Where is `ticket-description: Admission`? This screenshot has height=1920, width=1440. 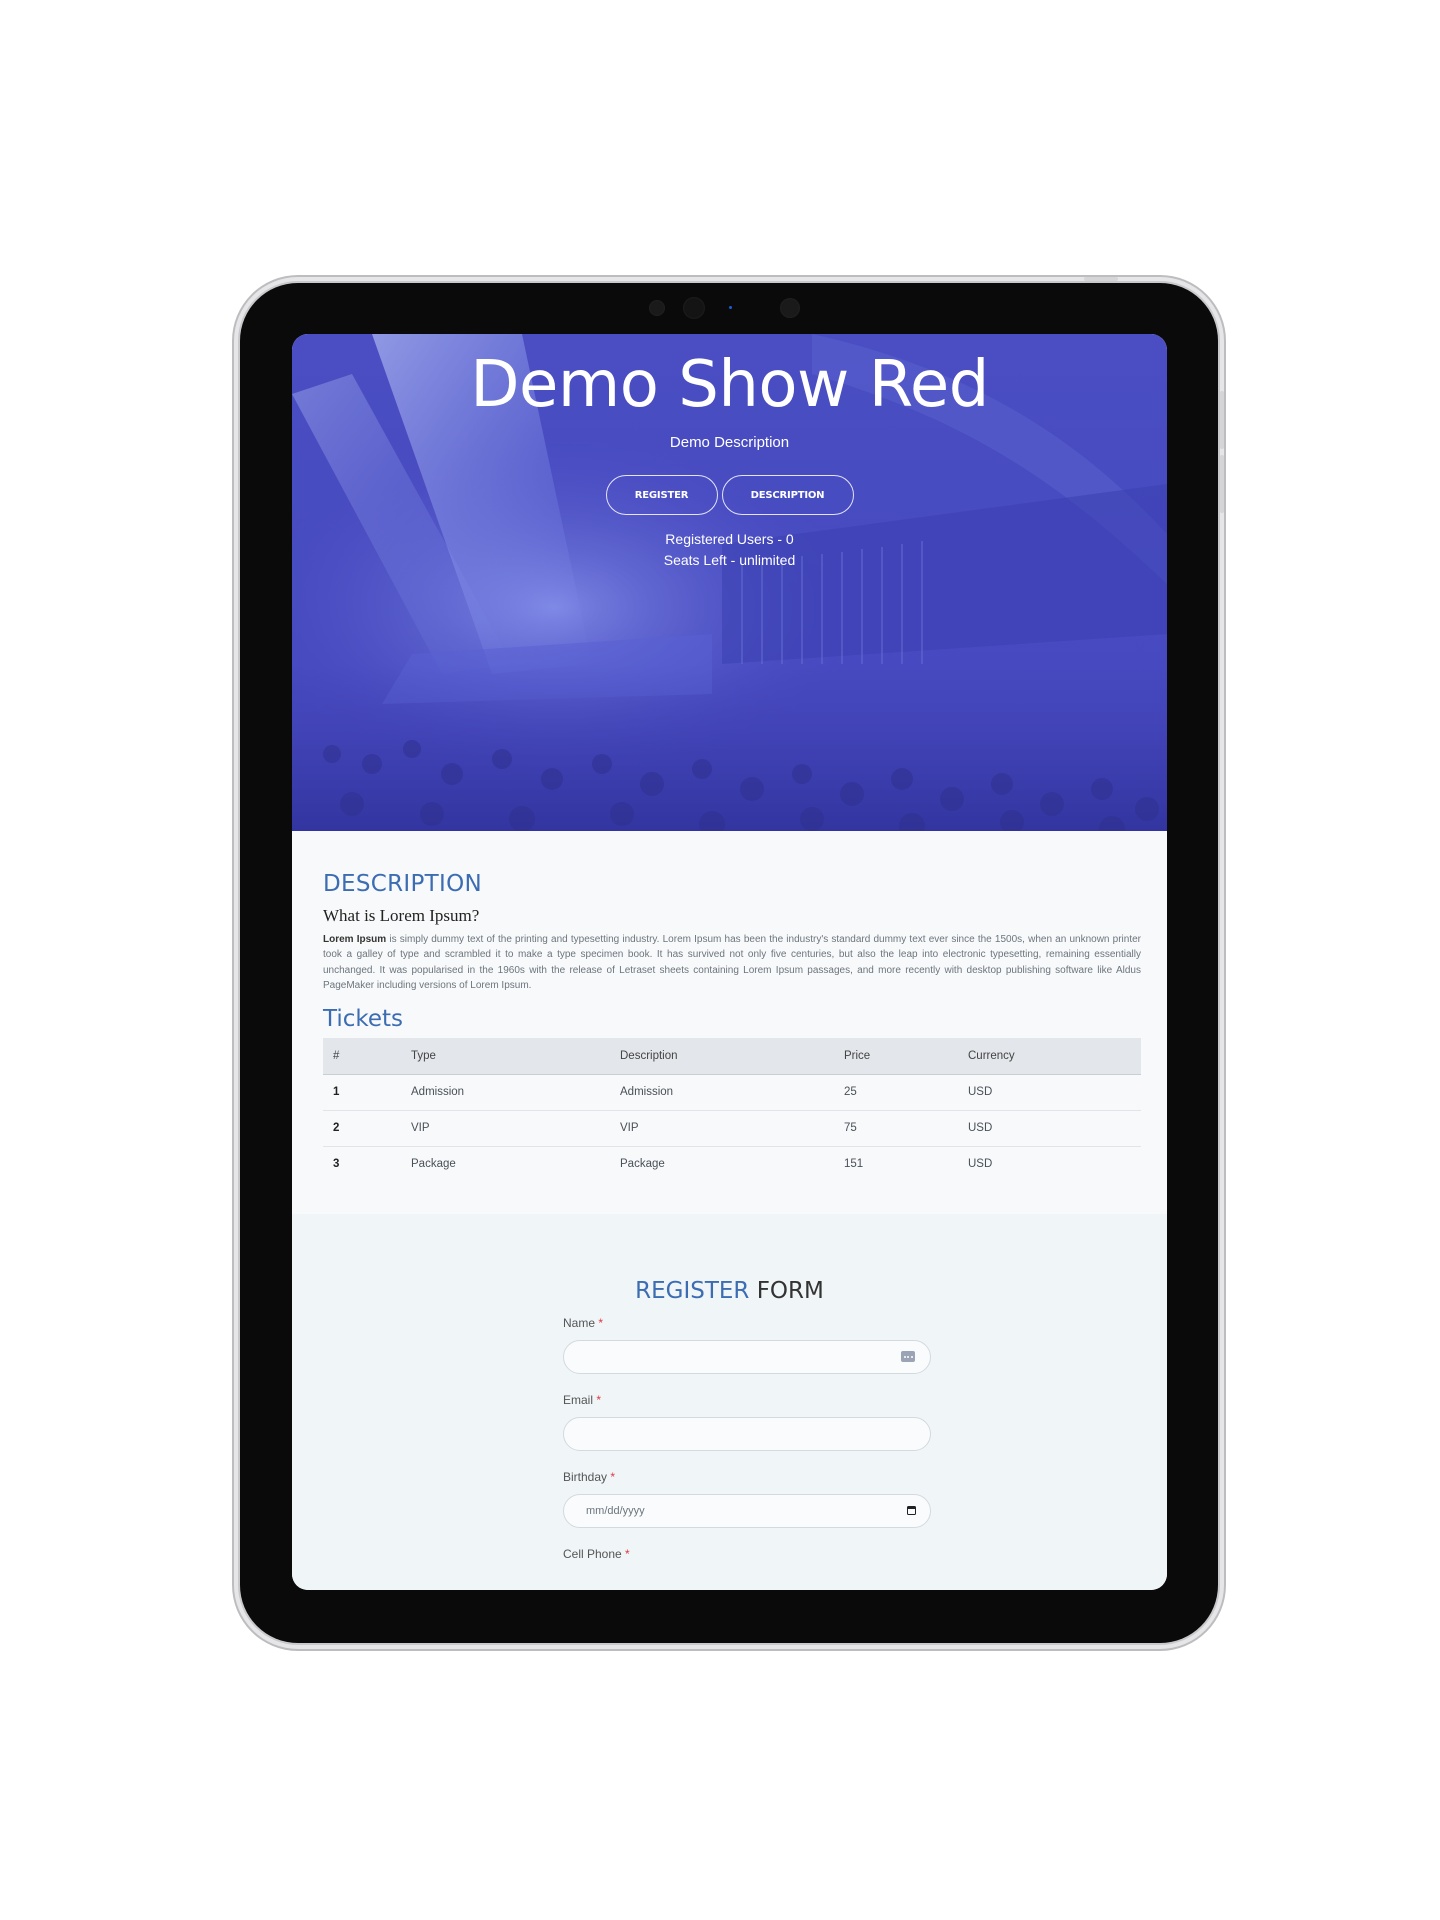
ticket-description: Admission is located at coordinates (647, 1092).